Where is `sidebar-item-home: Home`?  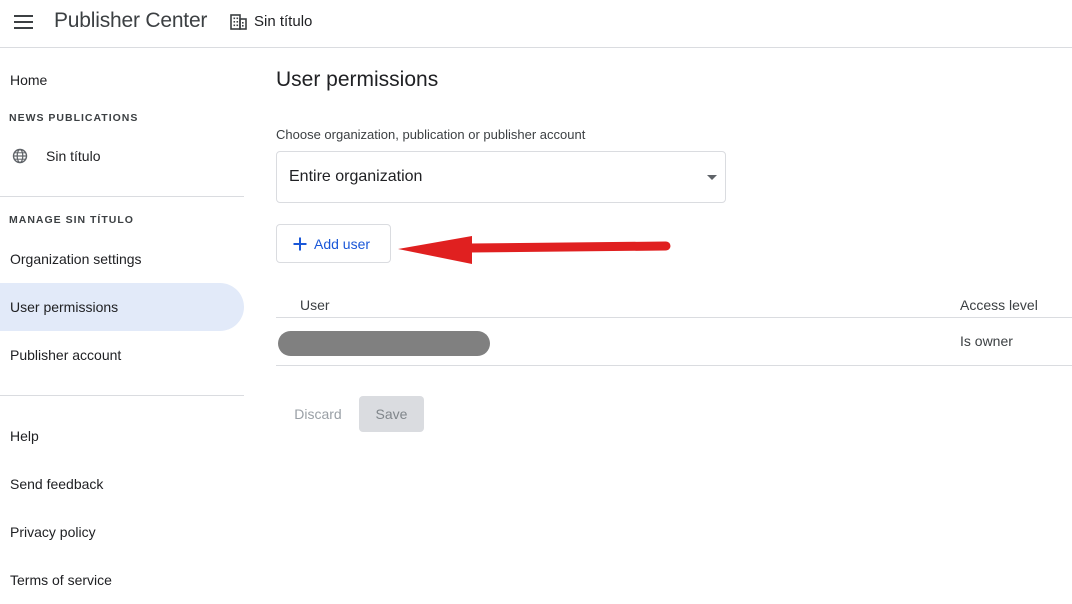 sidebar-item-home: Home is located at coordinates (122, 80).